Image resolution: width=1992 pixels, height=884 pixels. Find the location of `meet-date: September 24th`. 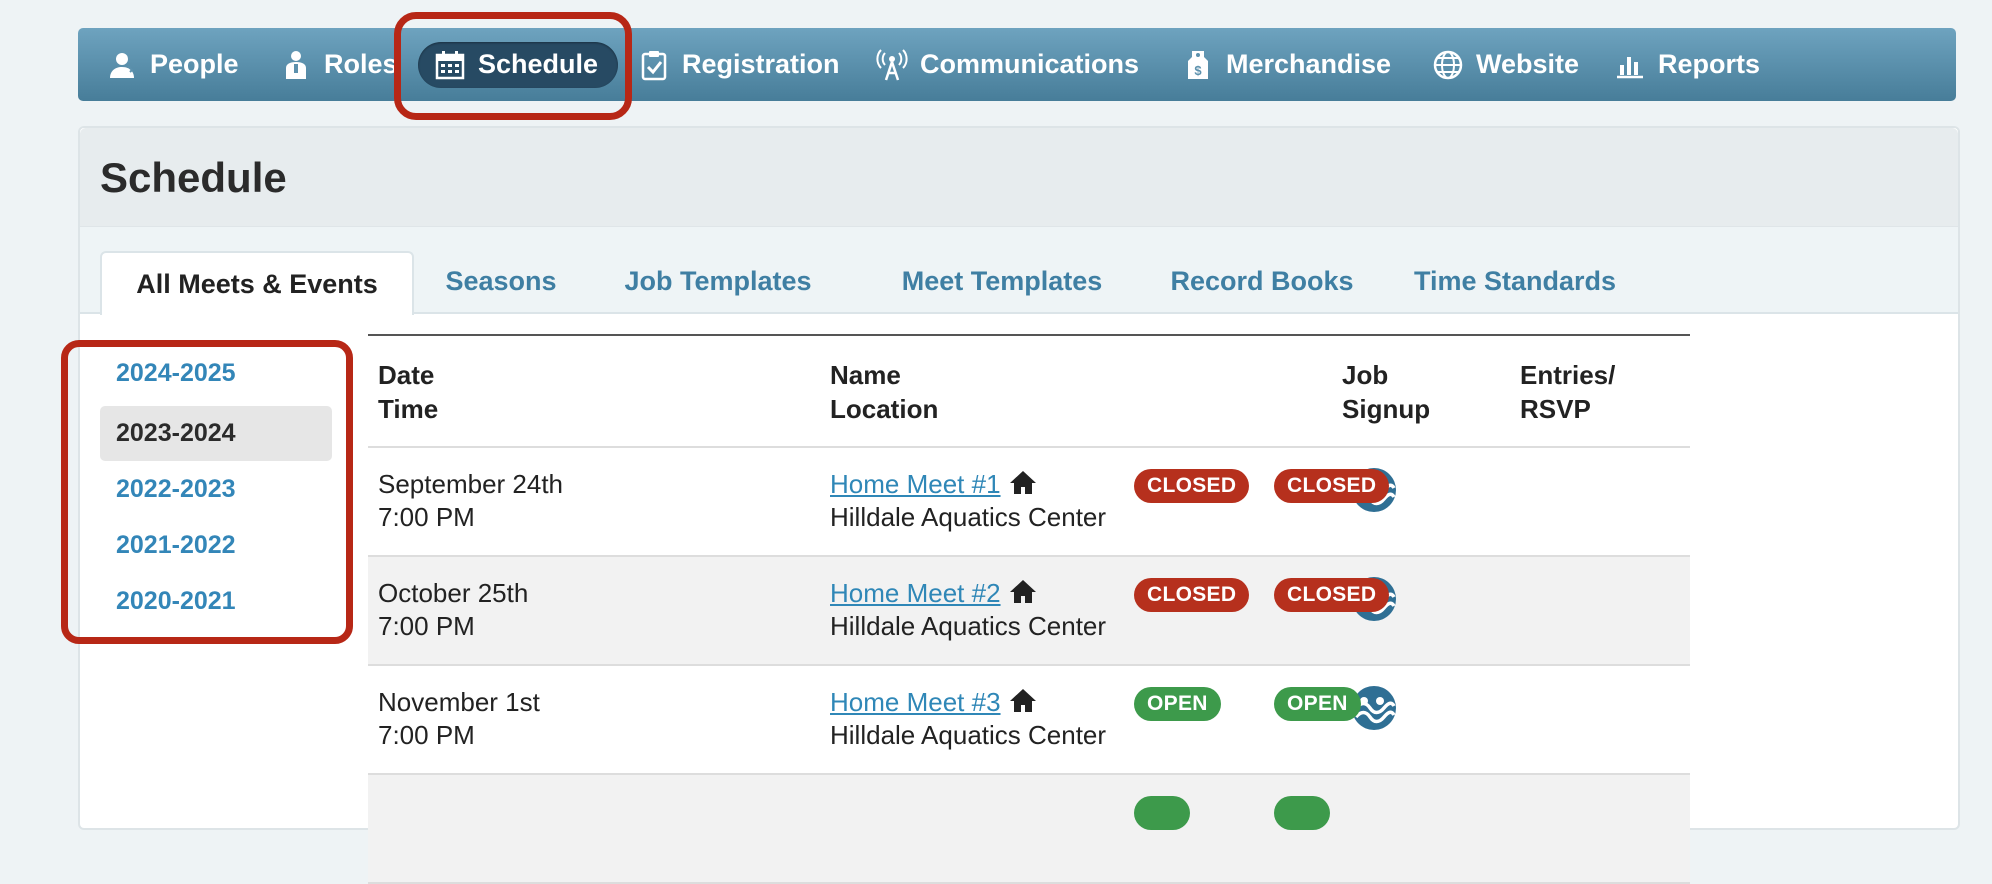

meet-date: September 24th is located at coordinates (471, 484).